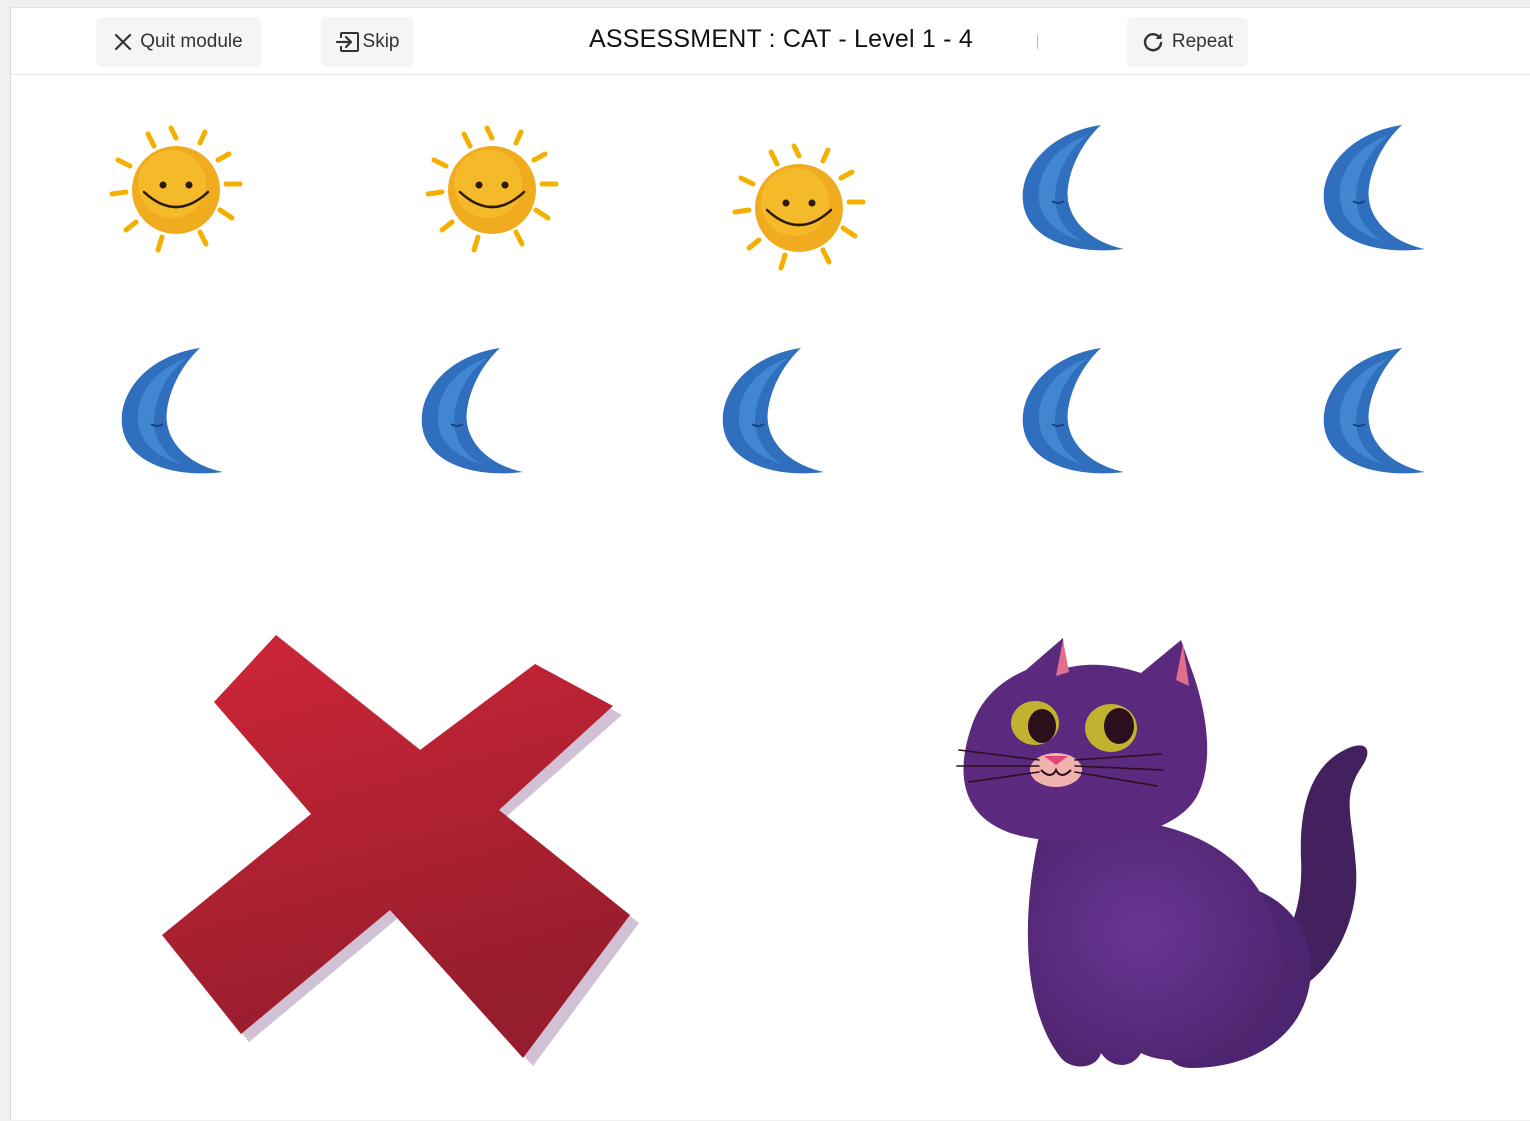 This screenshot has height=1121, width=1530. I want to click on quit-module-label: Quit module, so click(191, 41).